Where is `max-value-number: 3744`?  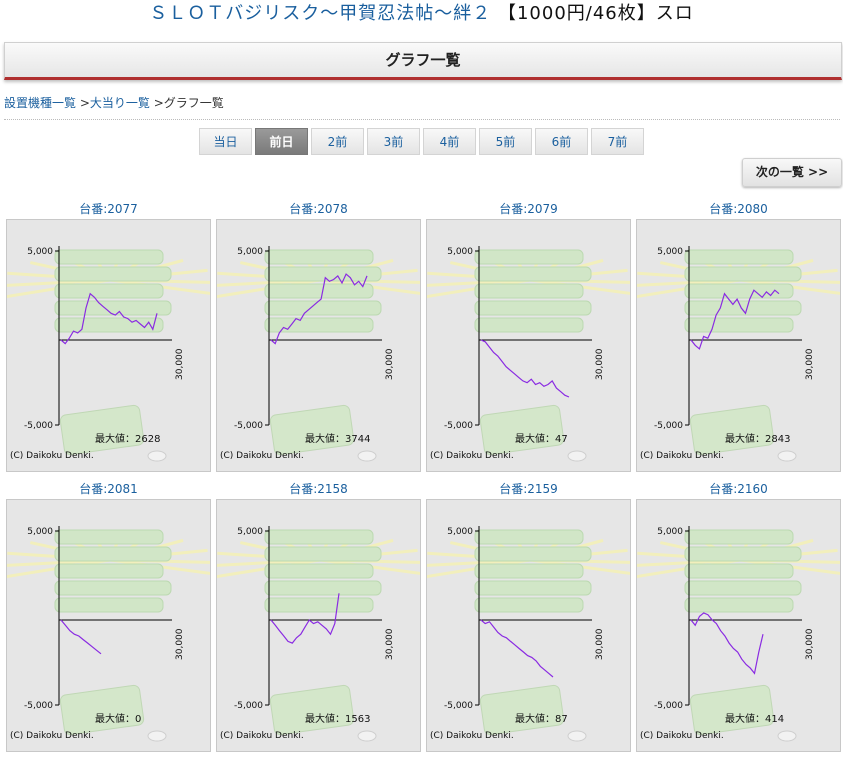
max-value-number: 3744 is located at coordinates (358, 439).